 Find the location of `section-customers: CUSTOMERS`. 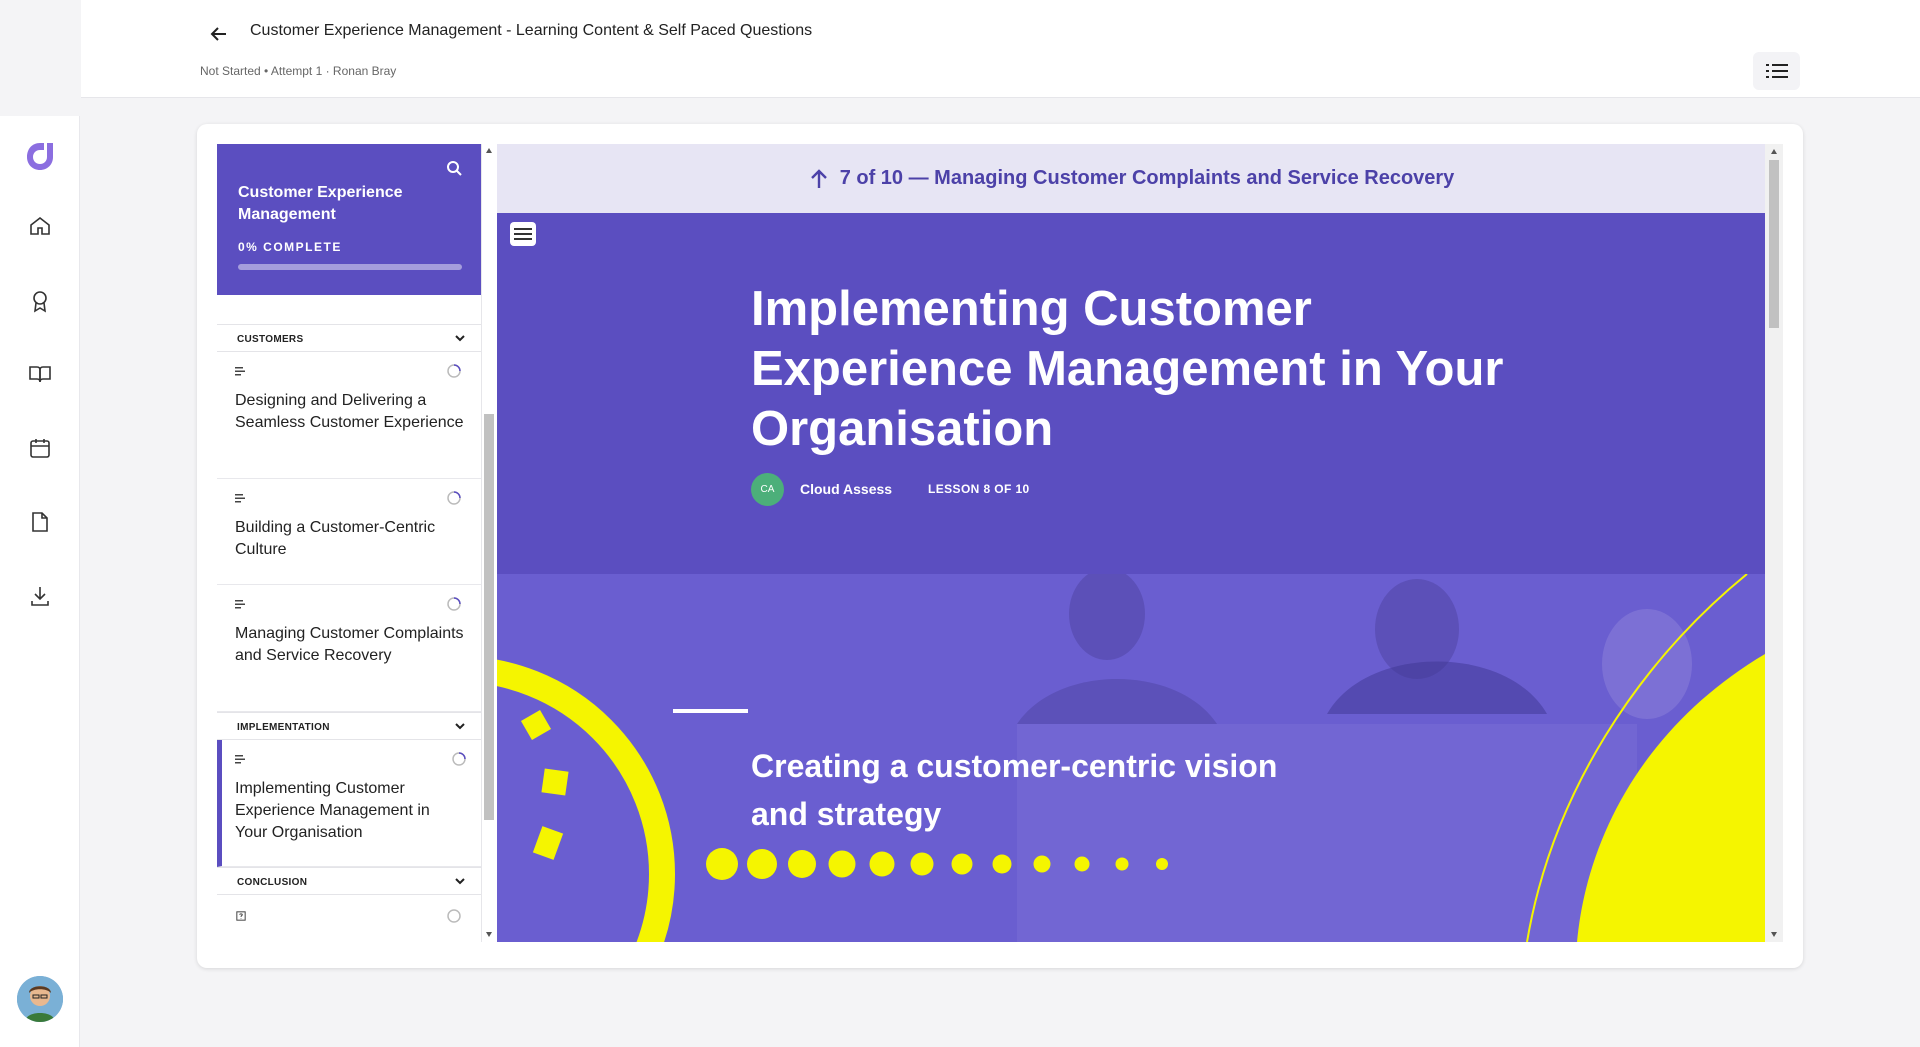

section-customers: CUSTOMERS is located at coordinates (349, 338).